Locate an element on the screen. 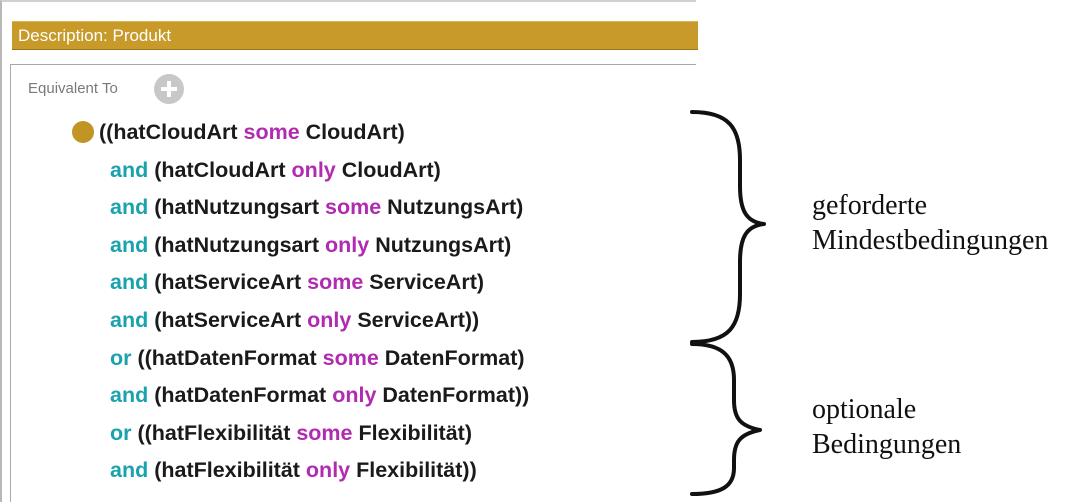 Image resolution: width=1075 pixels, height=502 pixels. expression-text: DatenFormat) is located at coordinates (451, 357).